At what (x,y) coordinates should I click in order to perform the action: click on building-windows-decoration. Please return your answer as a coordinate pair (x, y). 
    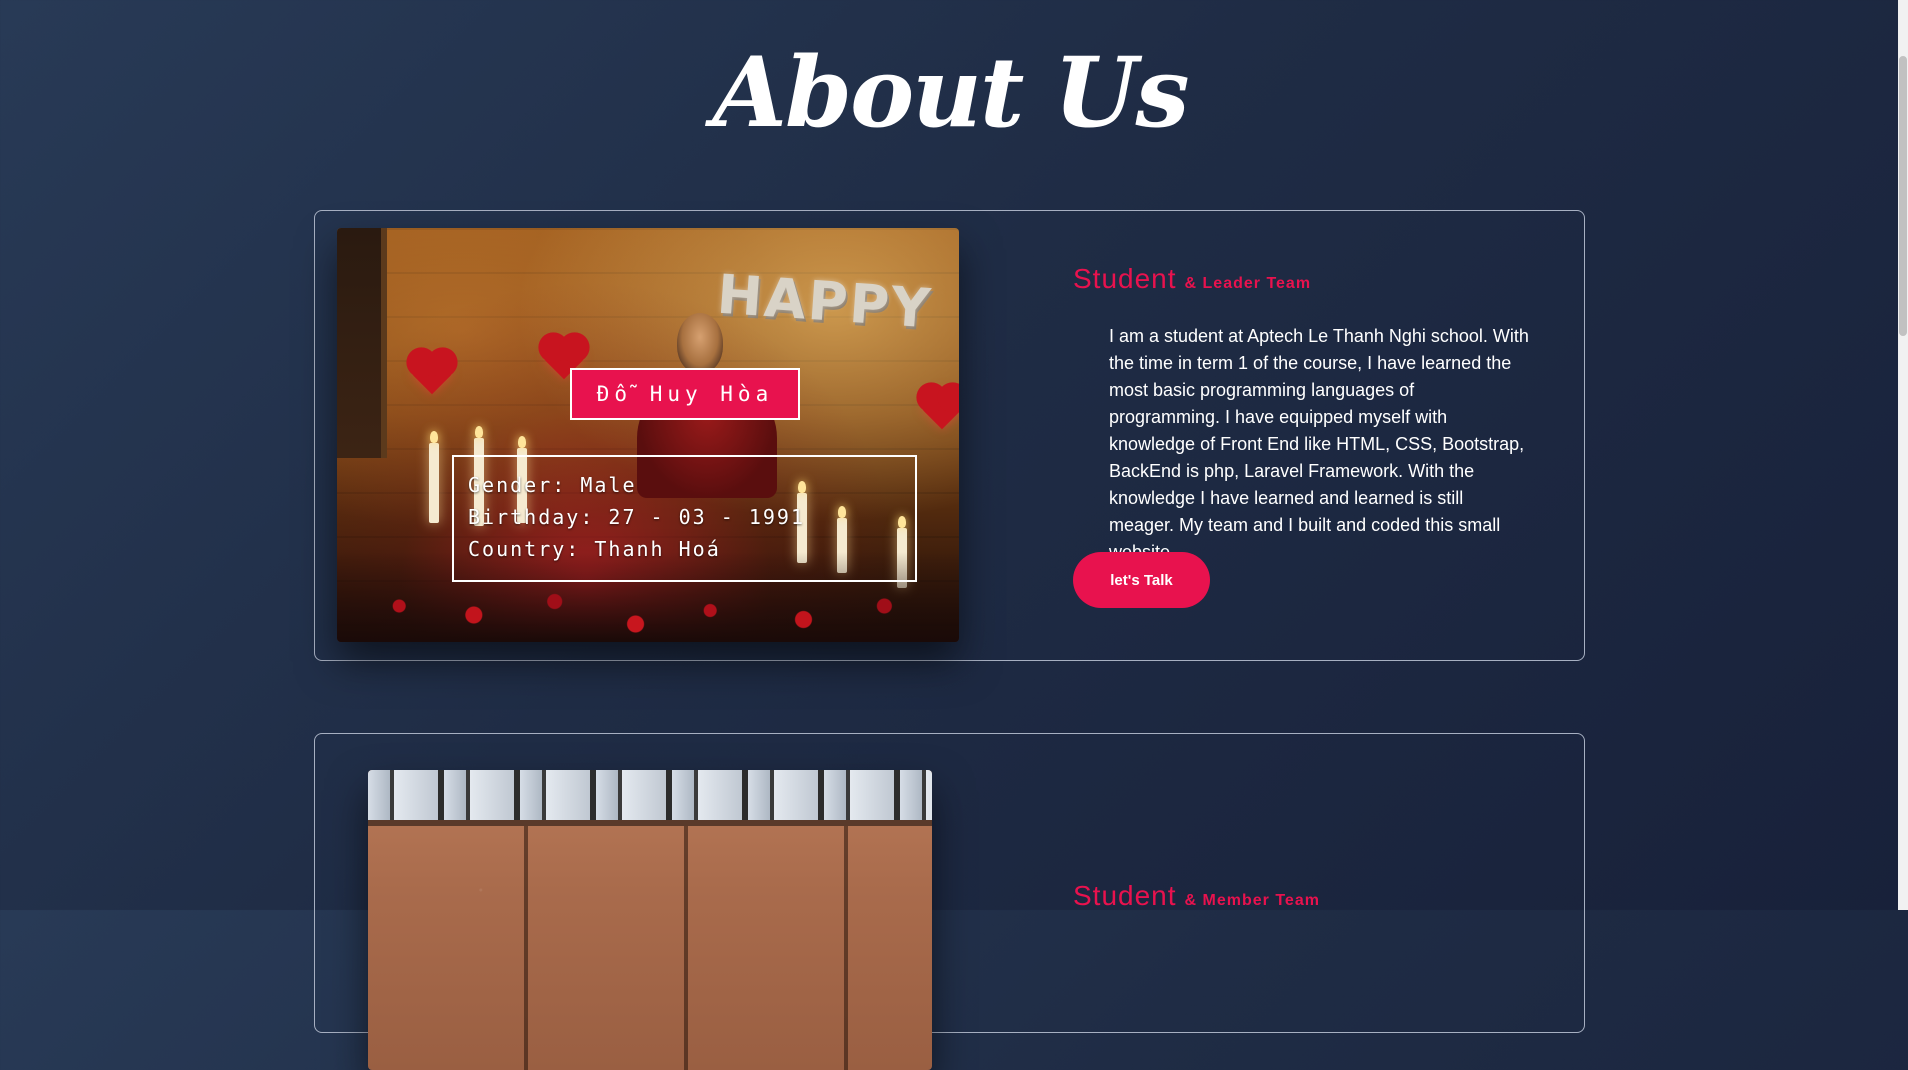
    Looking at the image, I should click on (650, 798).